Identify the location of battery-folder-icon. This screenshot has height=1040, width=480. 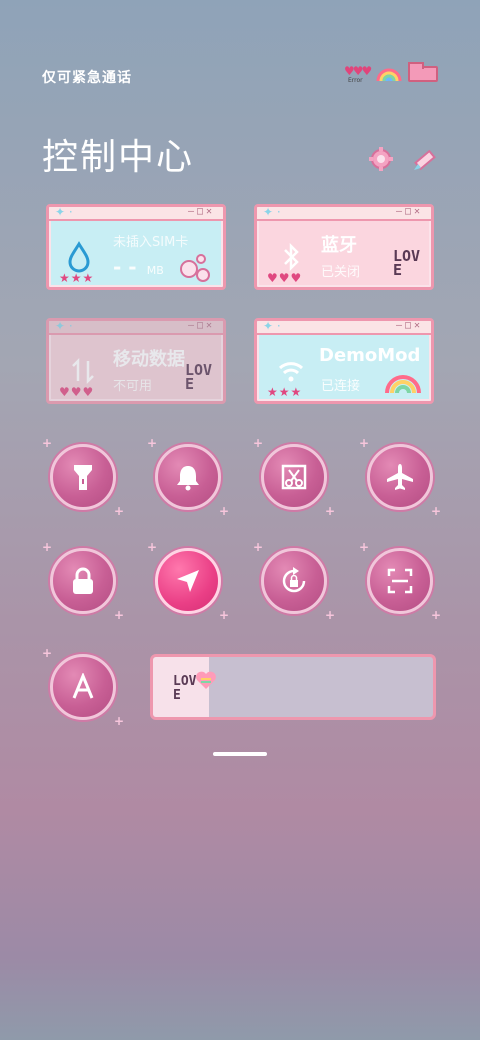
(423, 72).